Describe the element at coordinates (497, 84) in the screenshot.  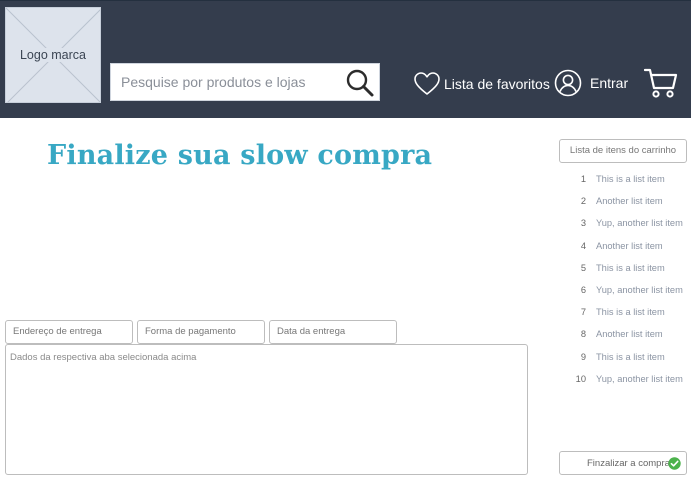
I see `favorites-label: Lista de favoritos` at that location.